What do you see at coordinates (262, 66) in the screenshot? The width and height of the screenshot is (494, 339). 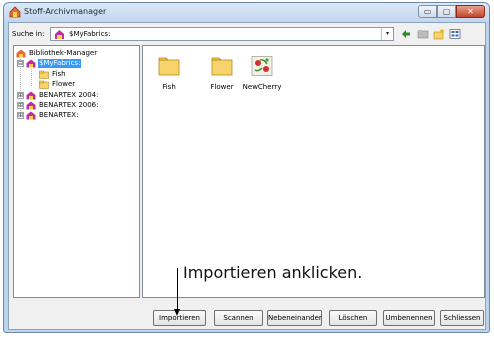 I see `fabric-thumbnail` at bounding box center [262, 66].